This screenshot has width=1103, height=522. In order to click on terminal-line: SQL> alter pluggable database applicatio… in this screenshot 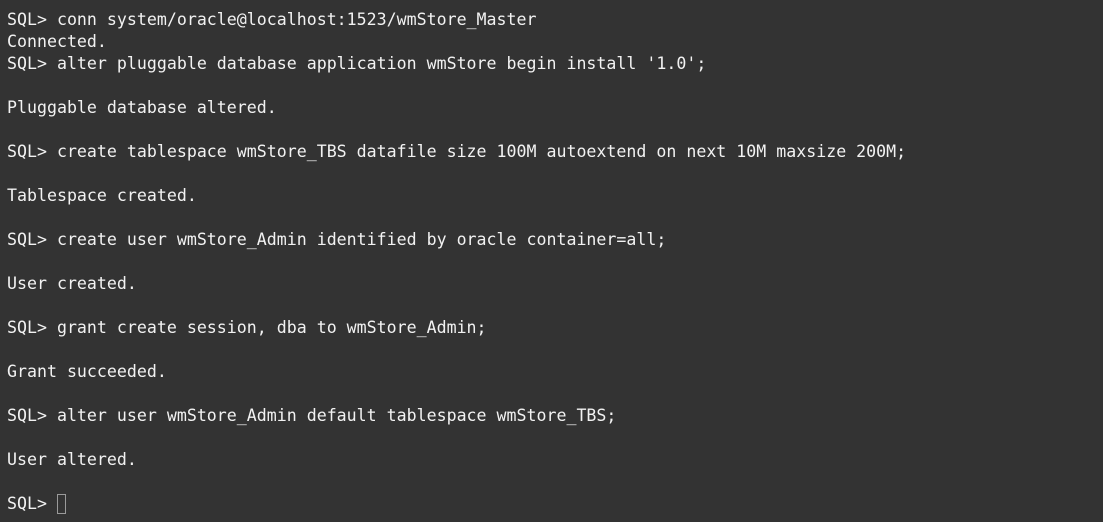, I will do `click(357, 63)`.